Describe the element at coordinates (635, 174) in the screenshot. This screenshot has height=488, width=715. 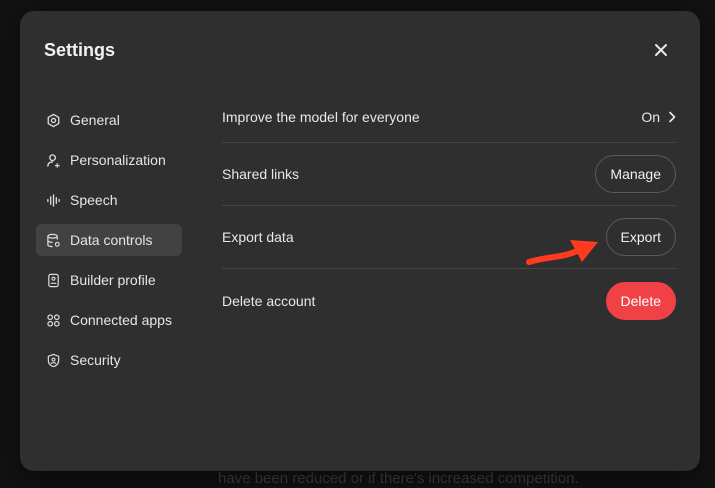
I see `manage-button: Manage` at that location.